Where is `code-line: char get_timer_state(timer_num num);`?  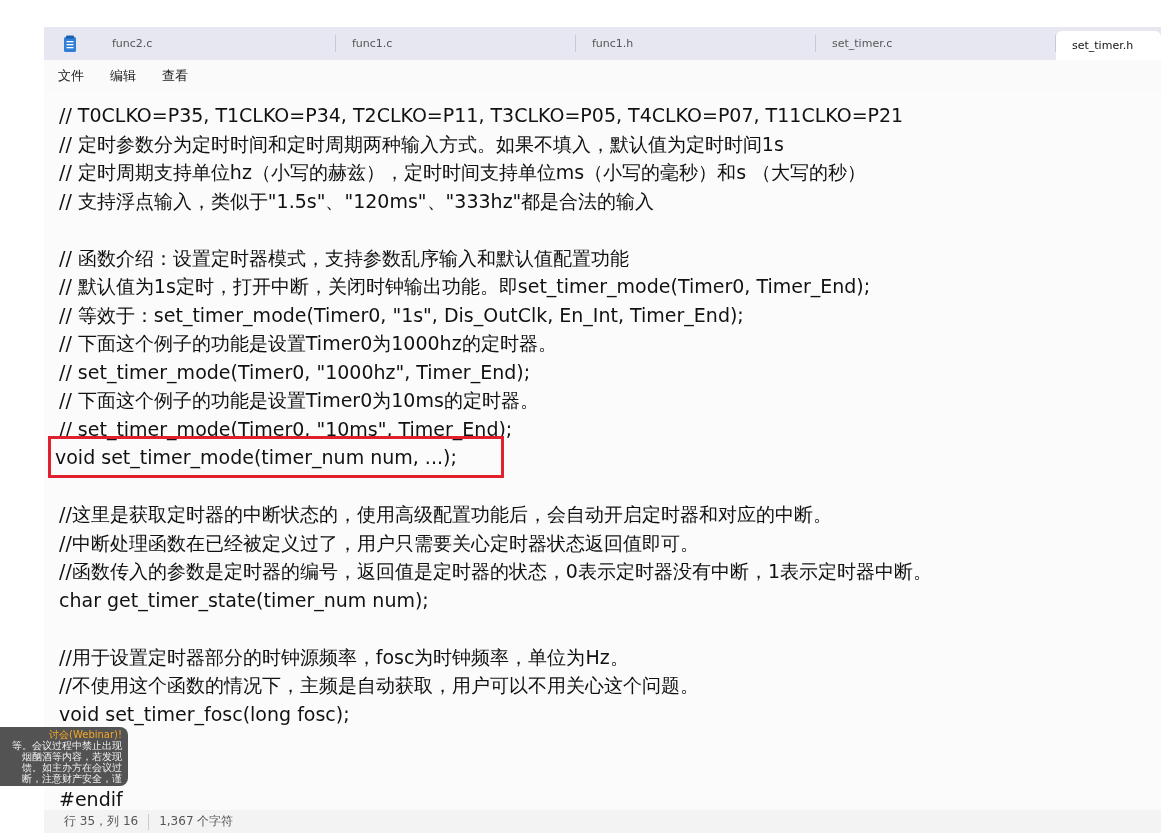
code-line: char get_timer_state(timer_num num); is located at coordinates (244, 599).